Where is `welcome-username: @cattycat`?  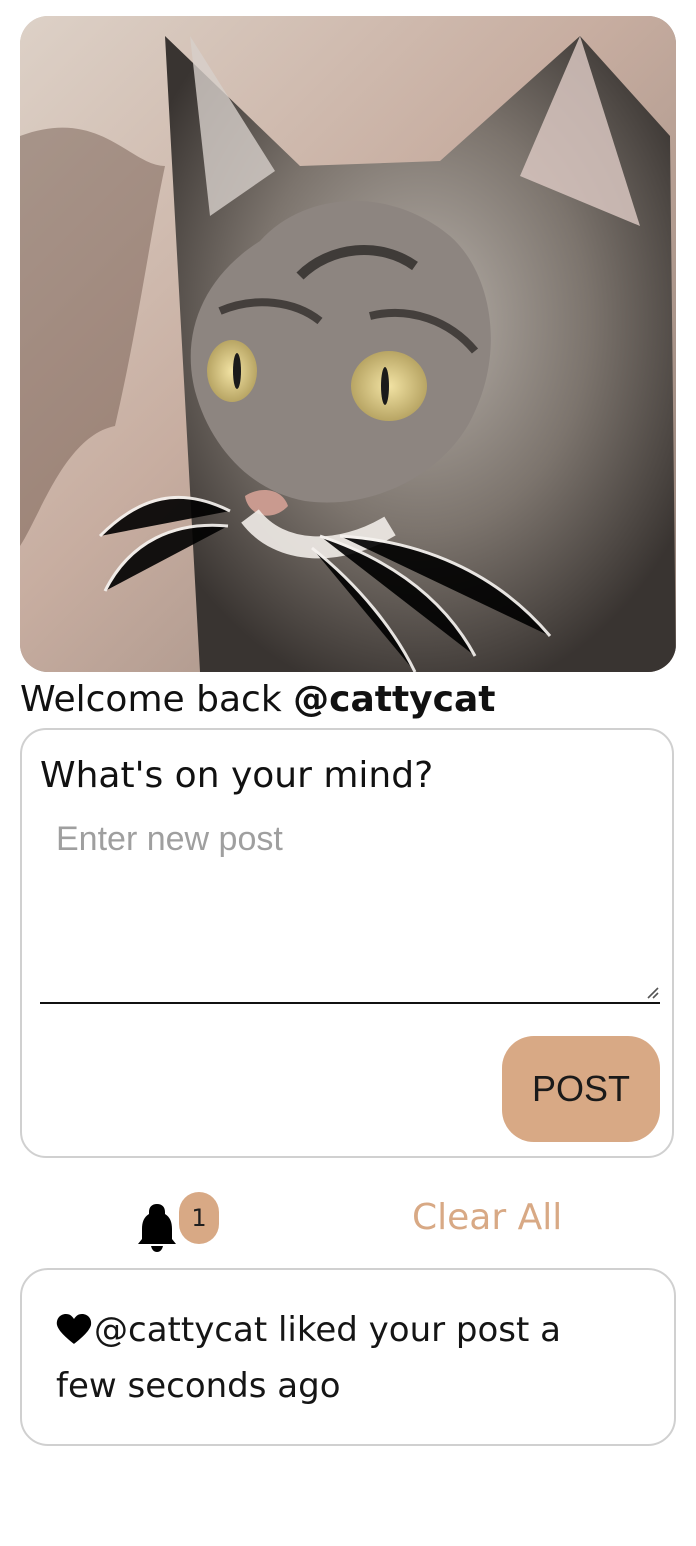 welcome-username: @cattycat is located at coordinates (394, 699).